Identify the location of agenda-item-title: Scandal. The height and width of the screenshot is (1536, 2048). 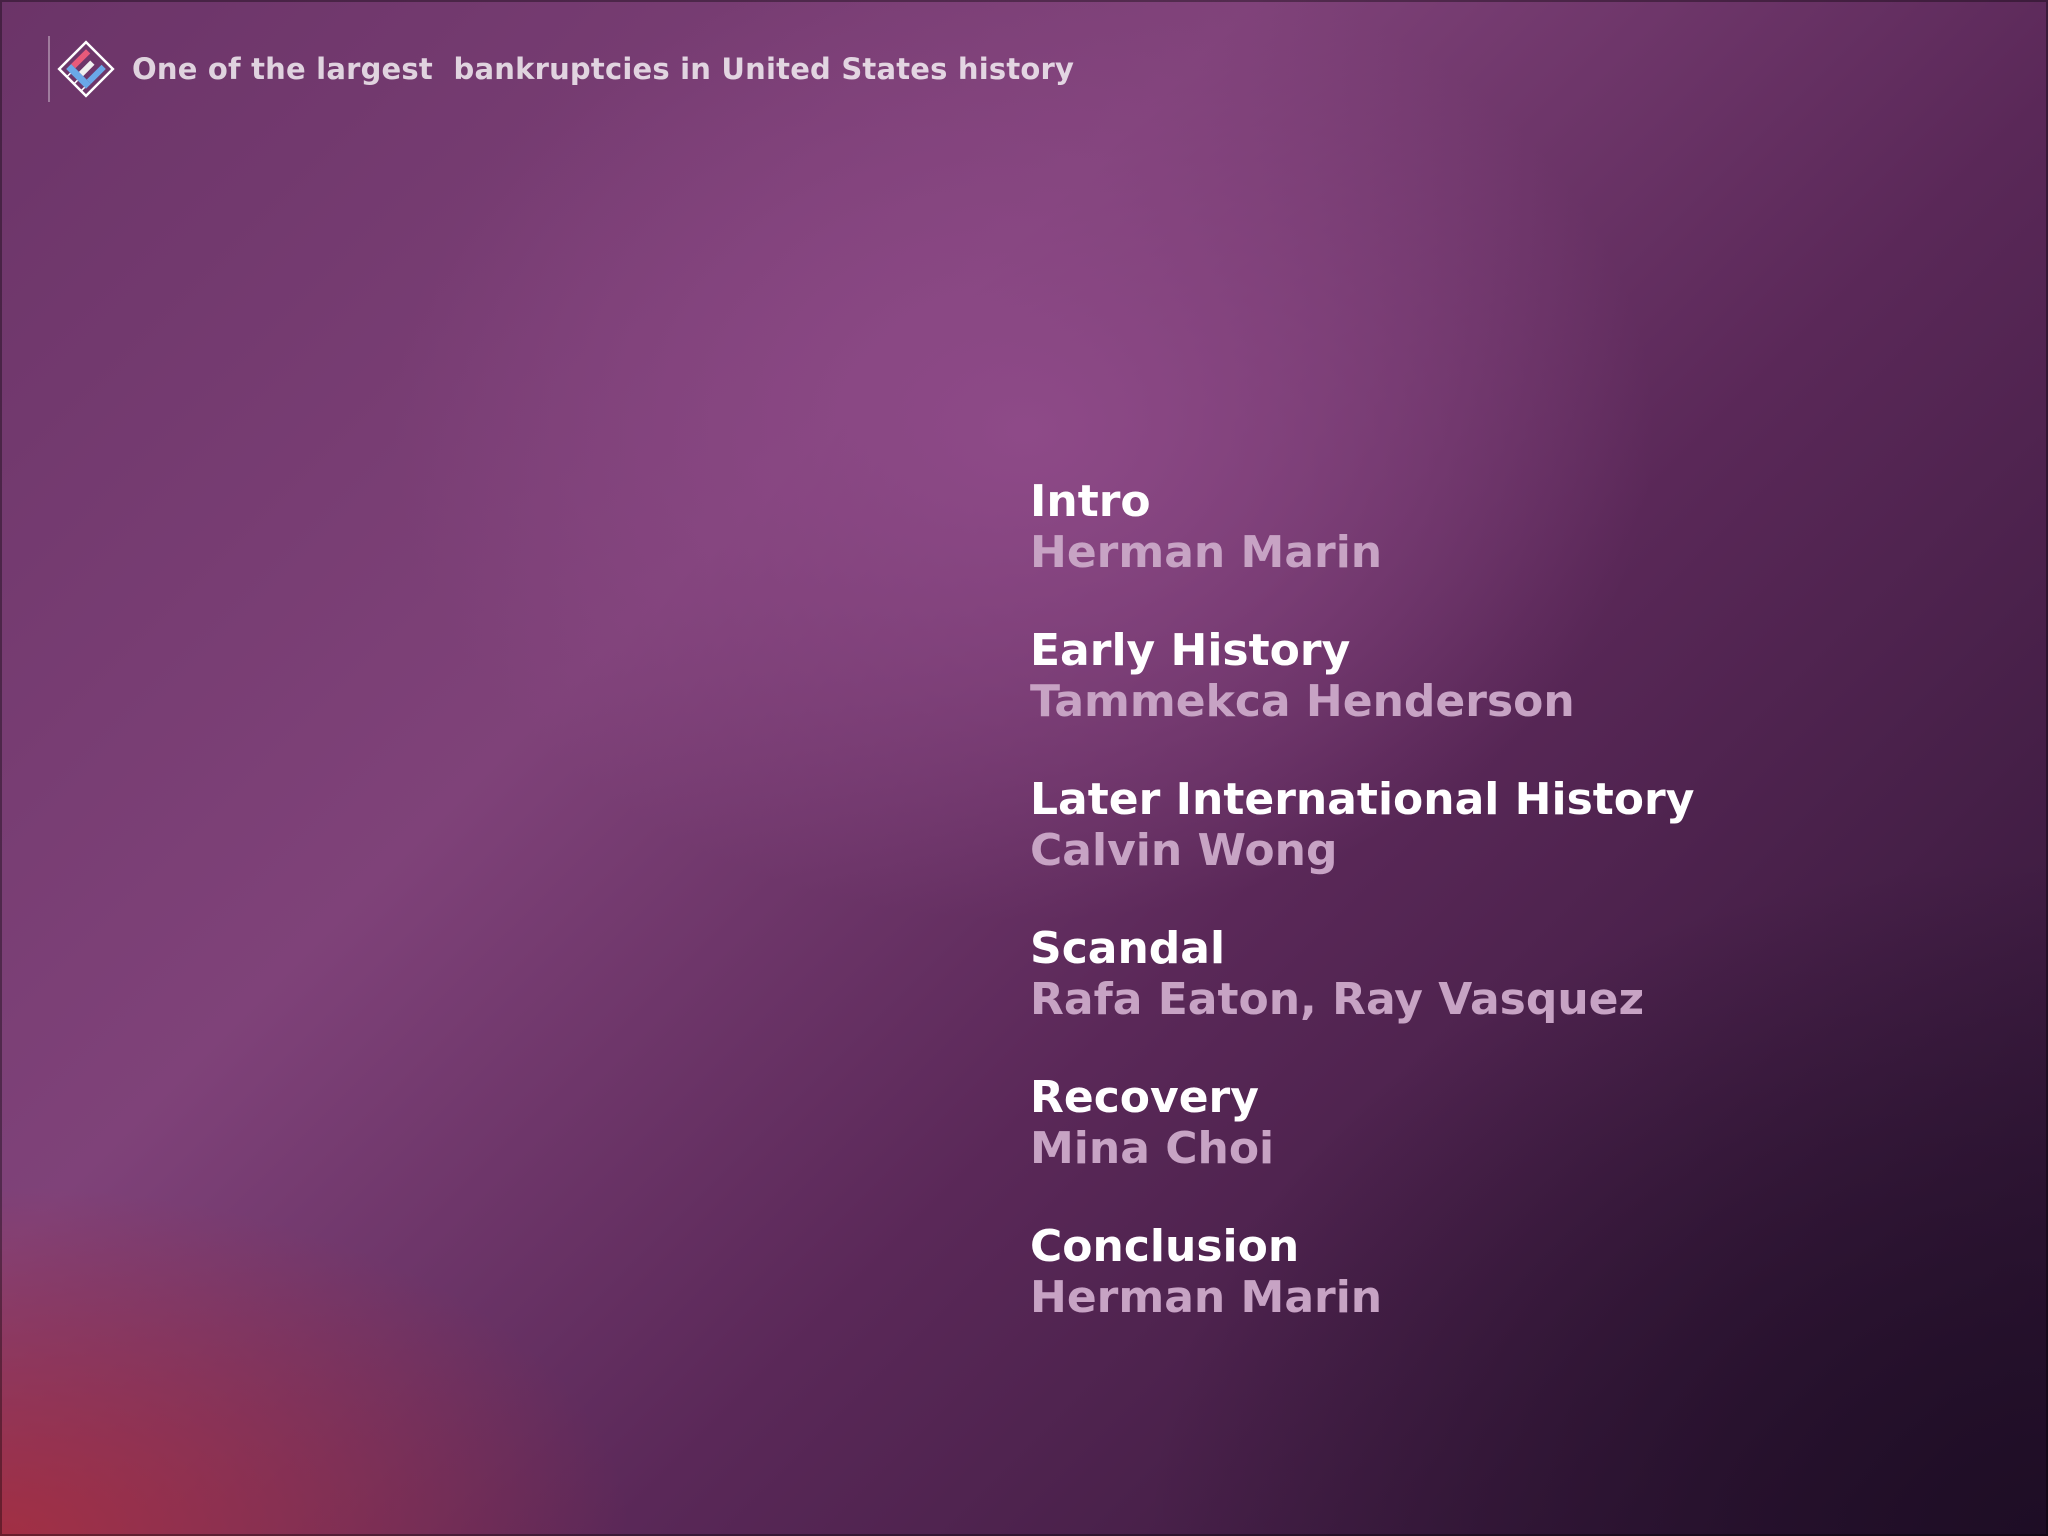
(1128, 948).